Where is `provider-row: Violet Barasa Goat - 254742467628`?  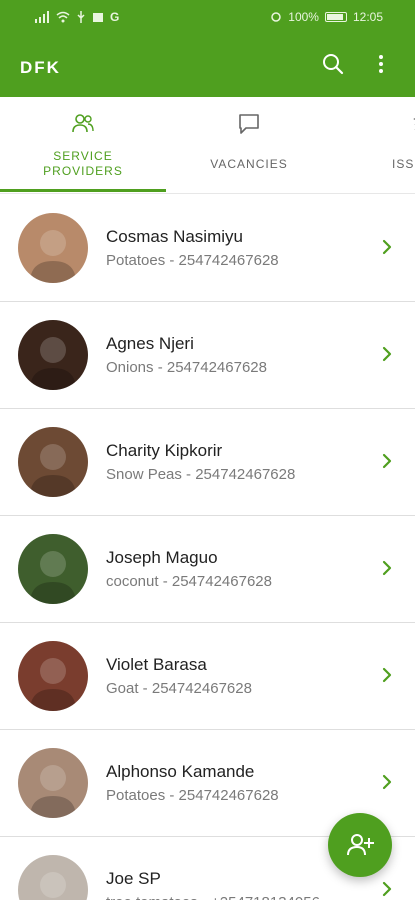
provider-row: Violet Barasa Goat - 254742467628 is located at coordinates (207, 676).